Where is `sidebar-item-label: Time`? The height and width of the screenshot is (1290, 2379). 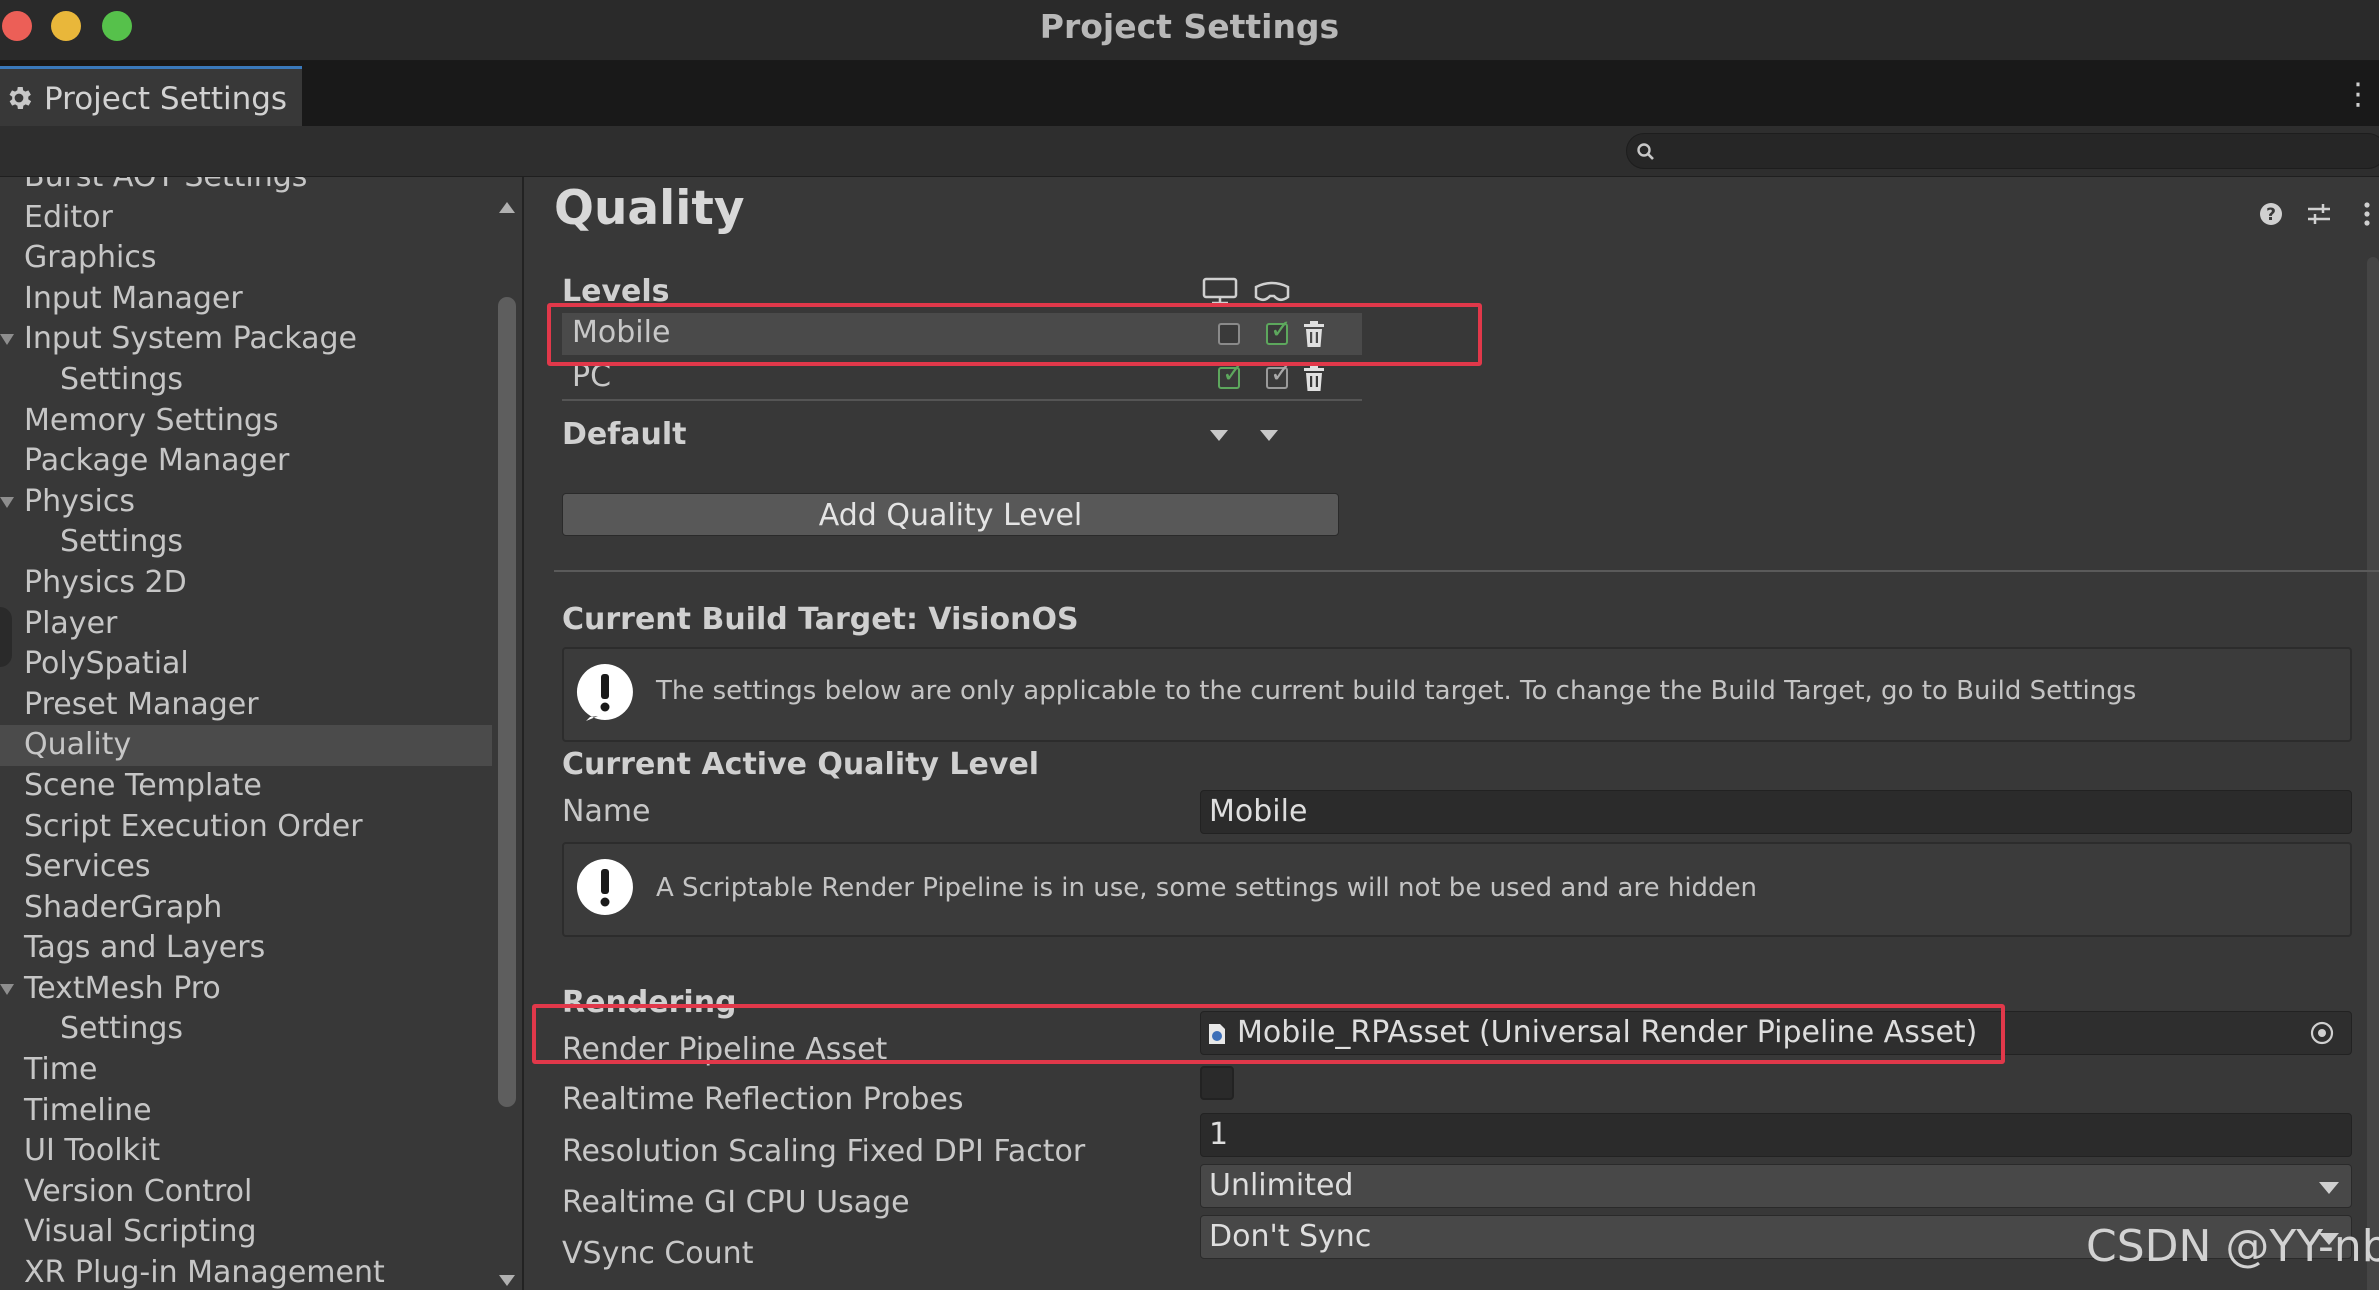 sidebar-item-label: Time is located at coordinates (61, 1070).